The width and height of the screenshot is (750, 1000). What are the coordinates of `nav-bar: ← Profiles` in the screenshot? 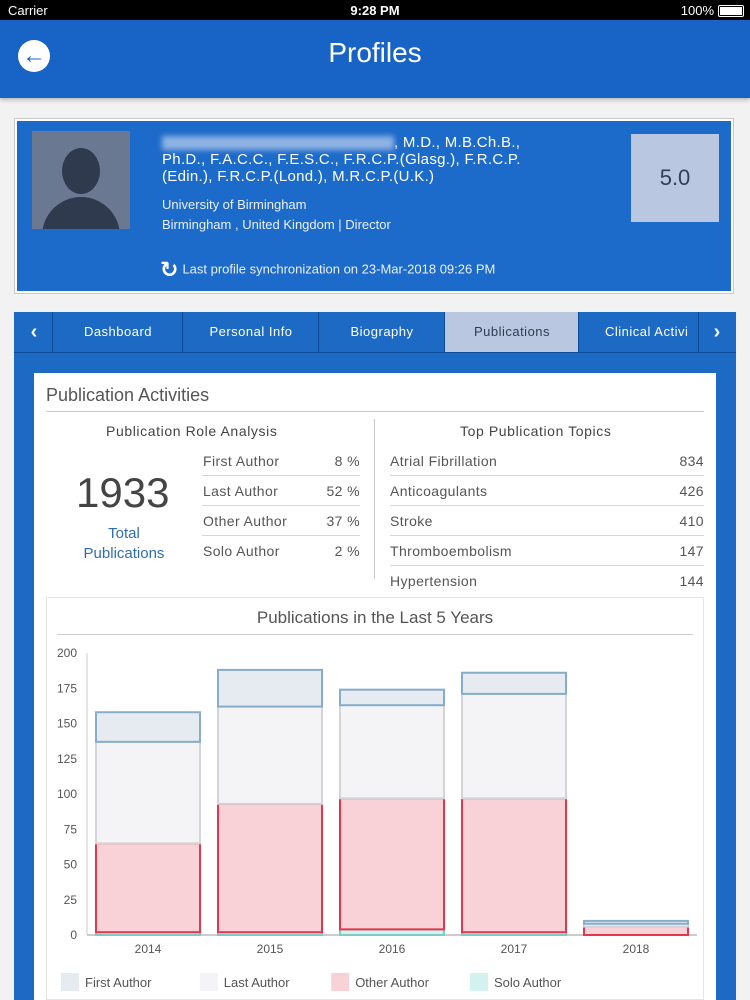 It's located at (375, 59).